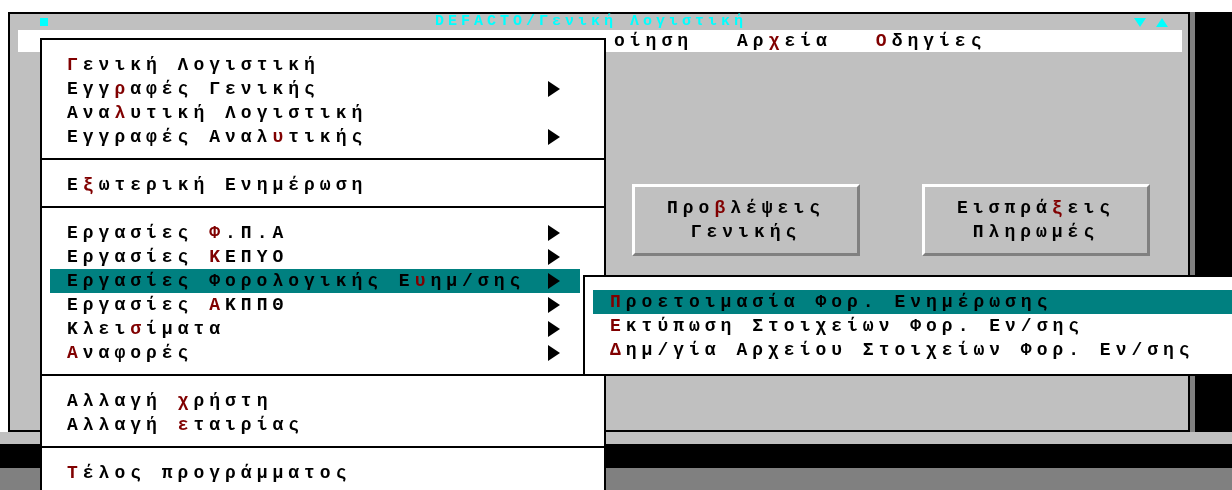 The image size is (1232, 490). I want to click on menu-item: Ε κτύπωση Στοιχείων Φορ. Εν/σης, so click(912, 326).